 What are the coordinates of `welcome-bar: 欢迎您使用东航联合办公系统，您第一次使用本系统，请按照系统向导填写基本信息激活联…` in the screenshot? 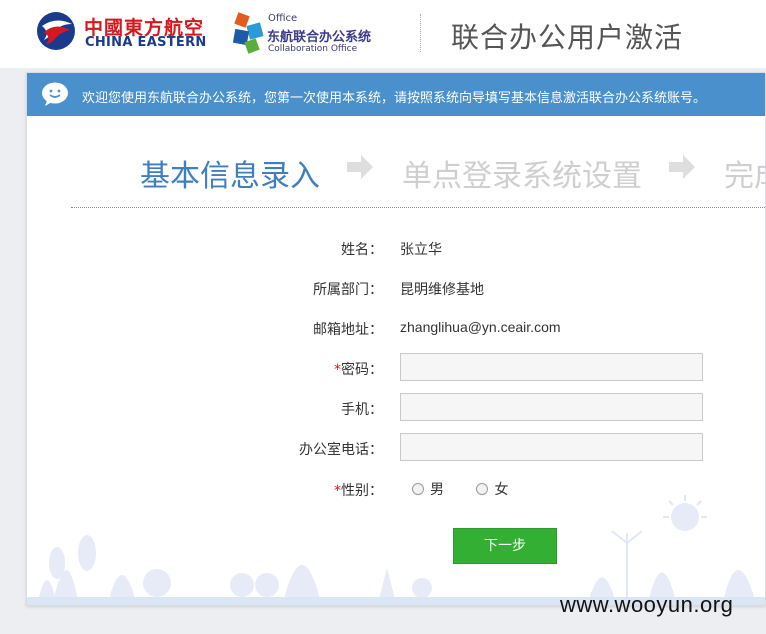 It's located at (396, 94).